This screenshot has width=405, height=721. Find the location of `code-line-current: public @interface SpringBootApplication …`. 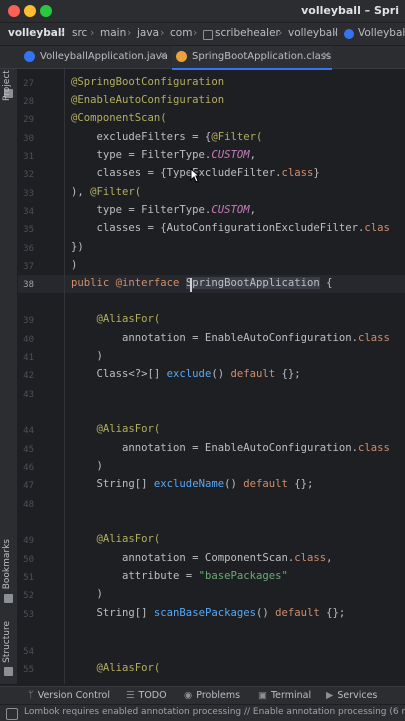

code-line-current: public @interface SpringBootApplication … is located at coordinates (202, 283).